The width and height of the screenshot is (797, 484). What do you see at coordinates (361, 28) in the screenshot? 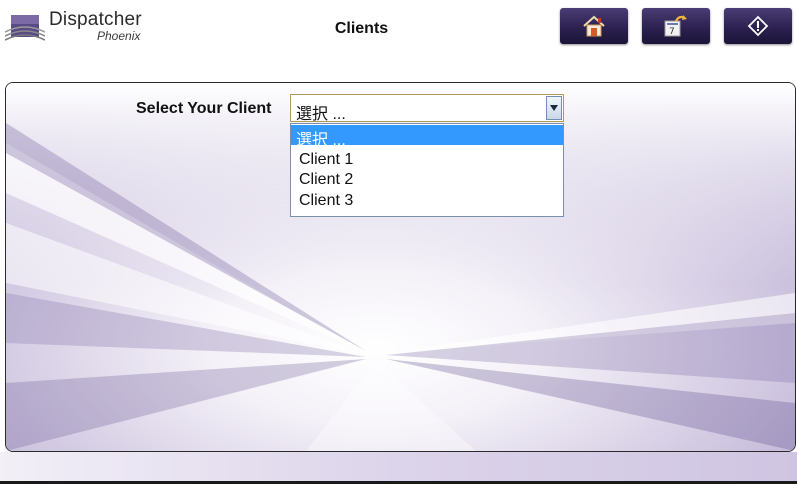
I see `page-title: Clients` at bounding box center [361, 28].